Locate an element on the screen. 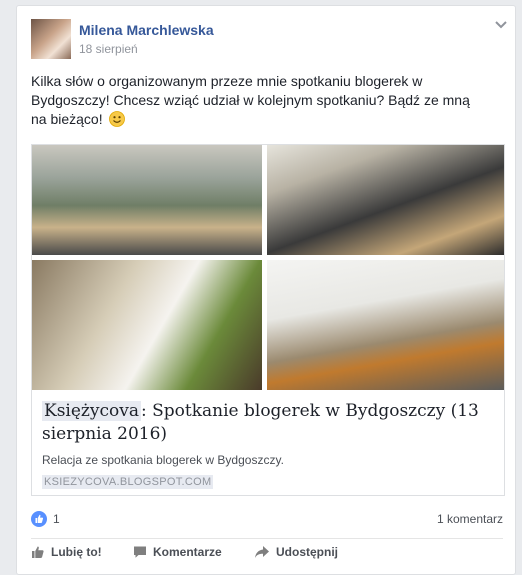 This screenshot has width=522, height=575. photo-group-table is located at coordinates (147, 200).